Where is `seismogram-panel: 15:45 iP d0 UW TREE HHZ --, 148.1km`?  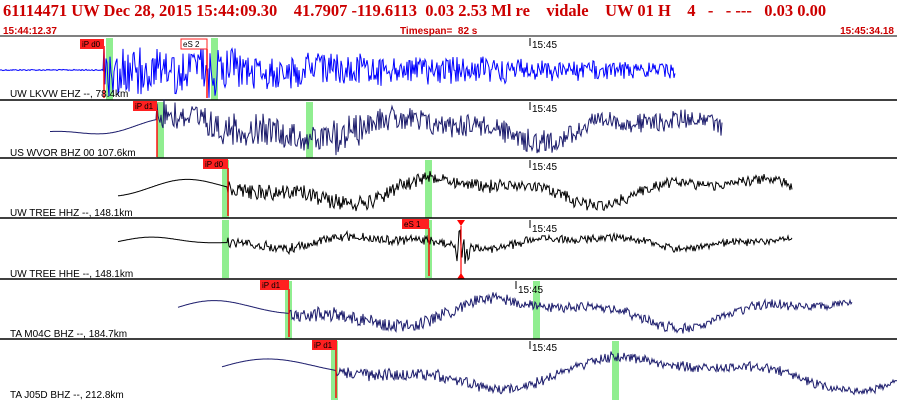 seismogram-panel: 15:45 iP d0 UW TREE HHZ --, 148.1km is located at coordinates (401, 189).